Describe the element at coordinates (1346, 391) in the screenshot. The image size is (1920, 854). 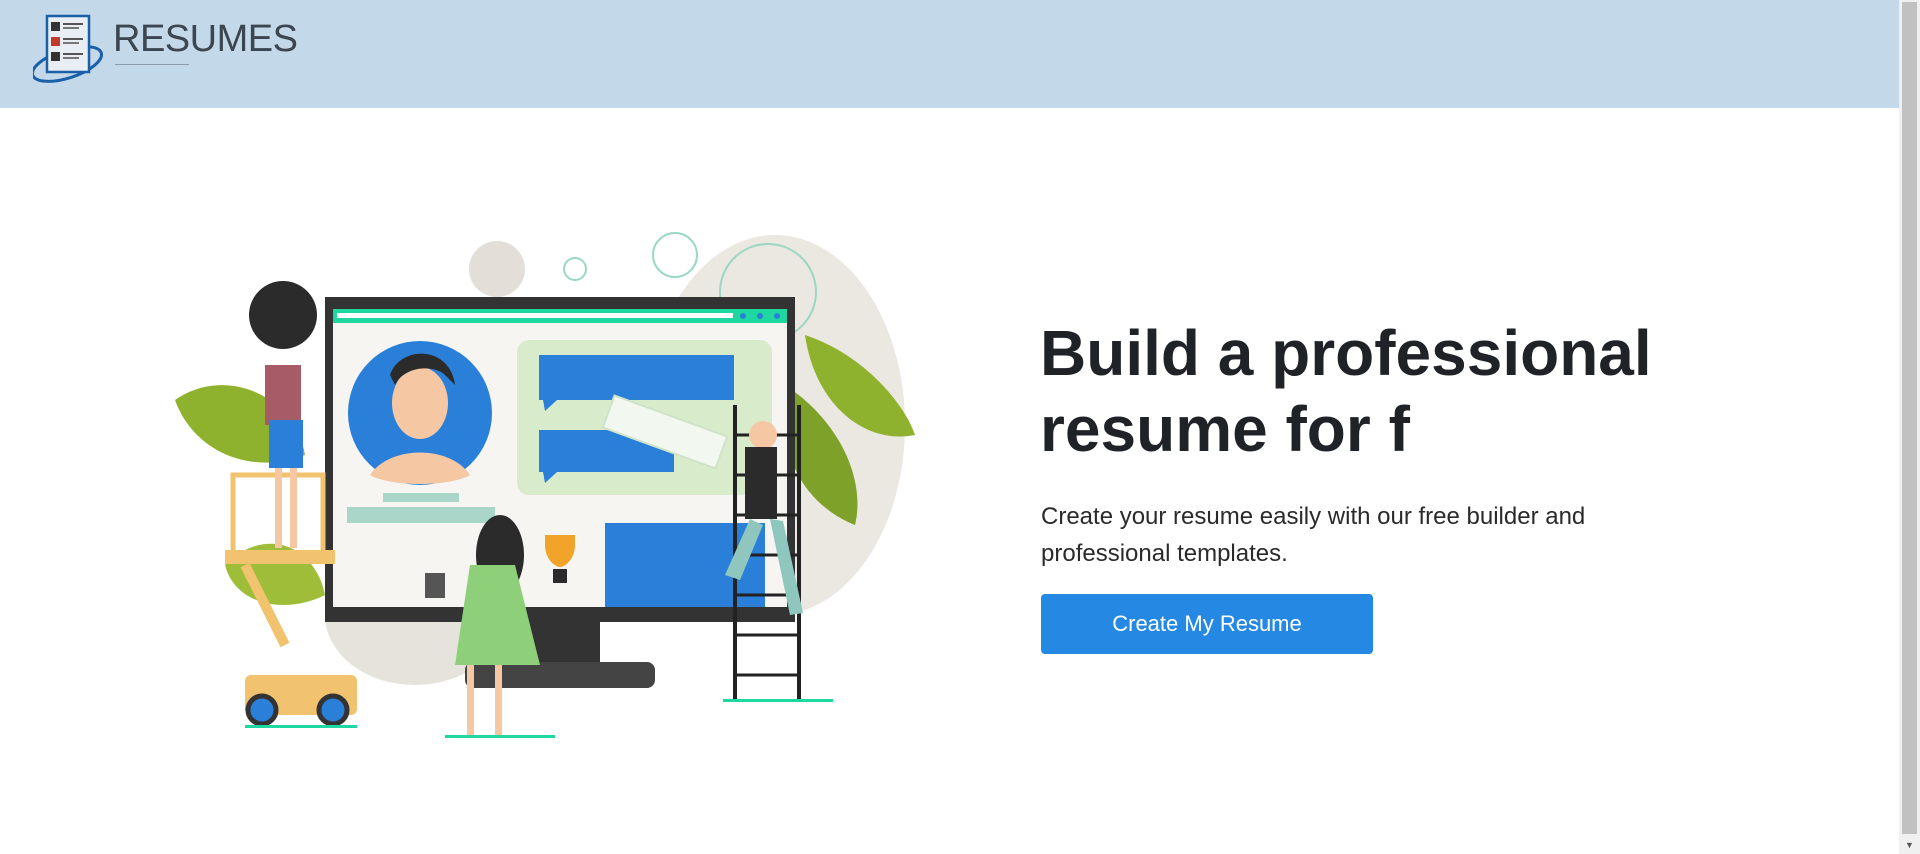
I see `hero-title: Build a professional resume for f` at that location.